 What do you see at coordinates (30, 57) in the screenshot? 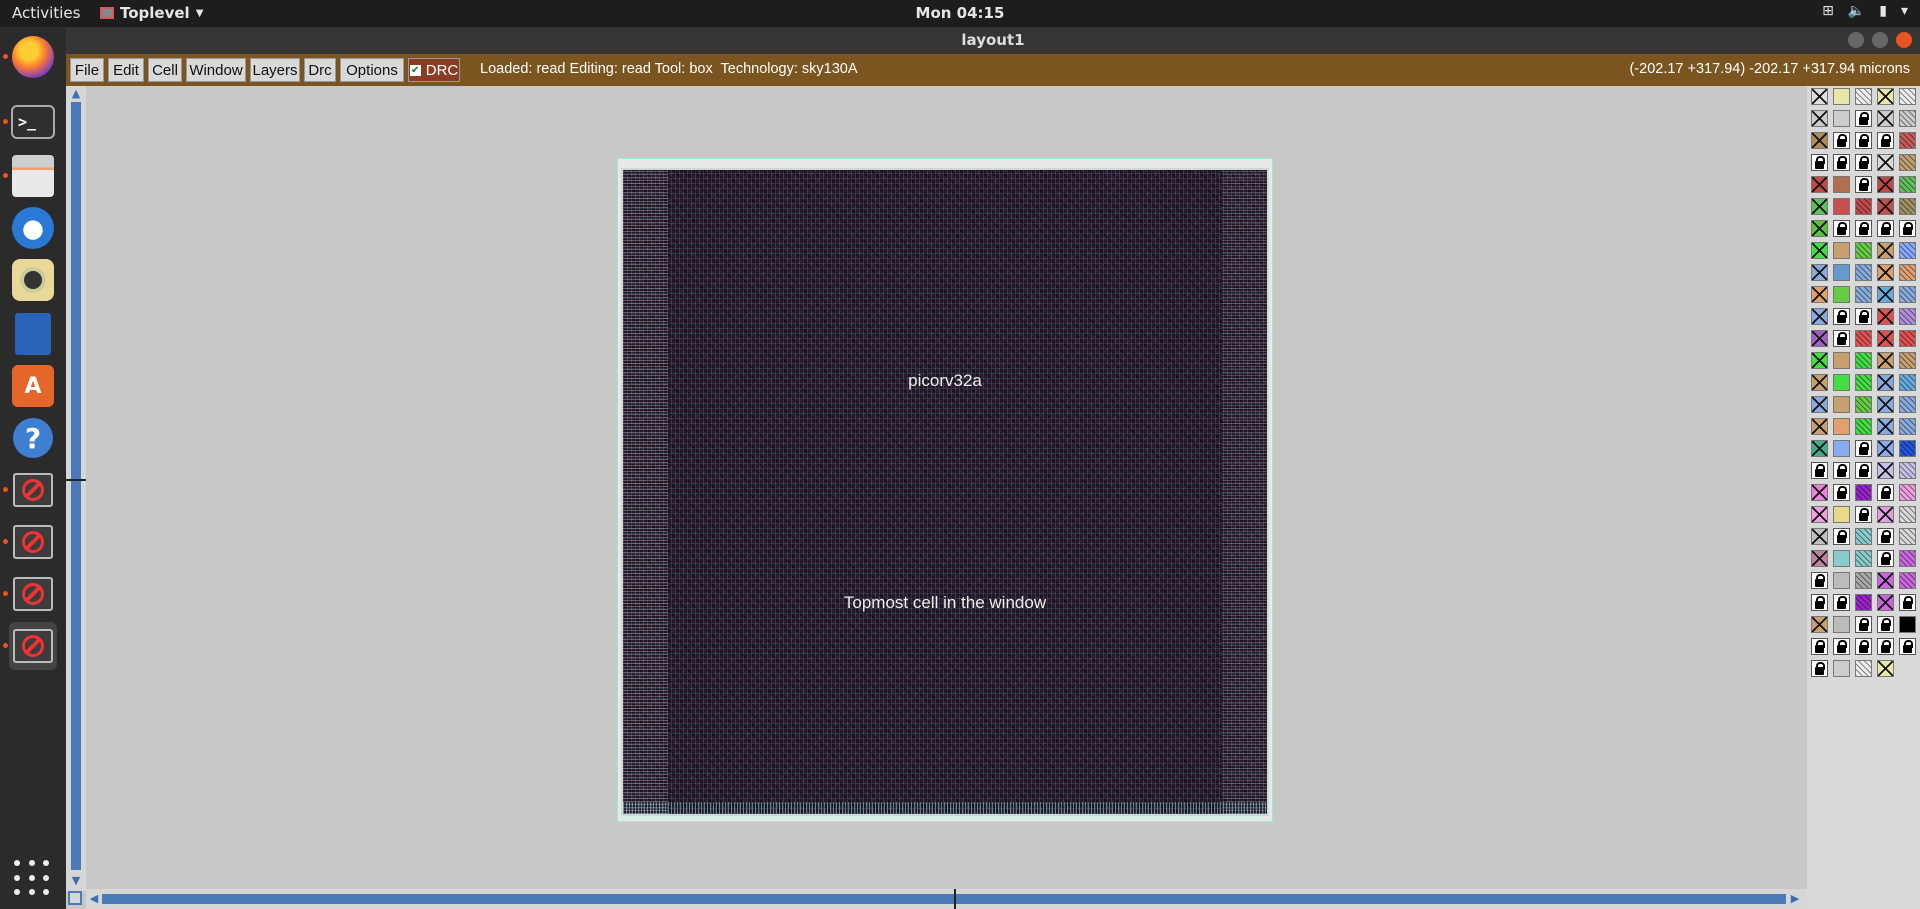
I see `dock-firefox` at bounding box center [30, 57].